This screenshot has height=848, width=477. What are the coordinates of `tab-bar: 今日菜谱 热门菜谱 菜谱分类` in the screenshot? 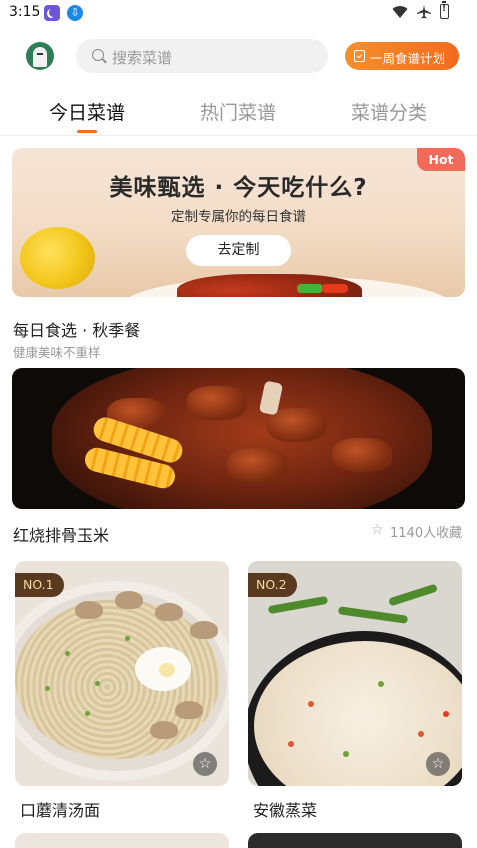 It's located at (238, 114).